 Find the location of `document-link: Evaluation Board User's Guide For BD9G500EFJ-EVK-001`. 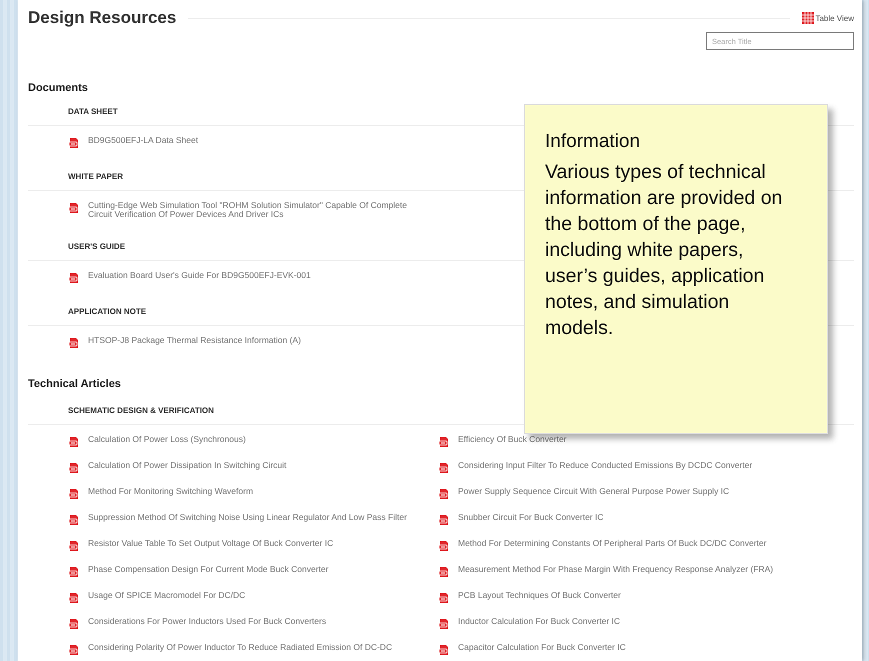

document-link: Evaluation Board User's Guide For BD9G500EFJ-EVK-001 is located at coordinates (199, 275).